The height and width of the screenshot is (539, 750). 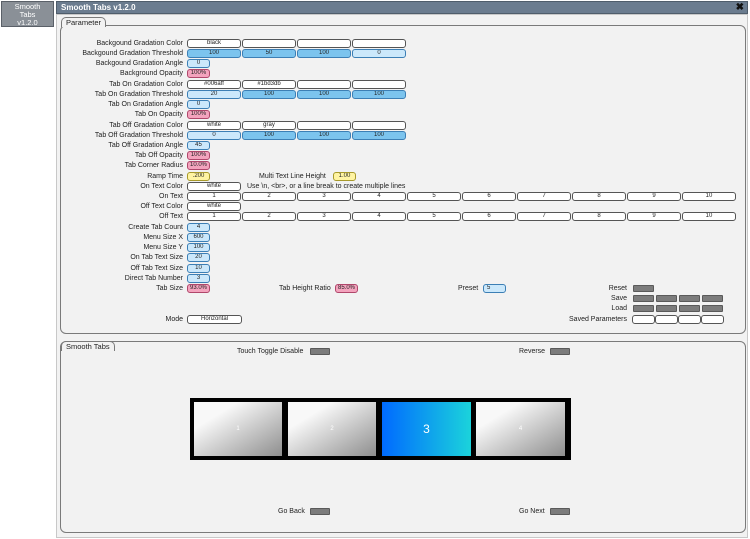 What do you see at coordinates (214, 125) in the screenshot?
I see `off-color-field-1: white` at bounding box center [214, 125].